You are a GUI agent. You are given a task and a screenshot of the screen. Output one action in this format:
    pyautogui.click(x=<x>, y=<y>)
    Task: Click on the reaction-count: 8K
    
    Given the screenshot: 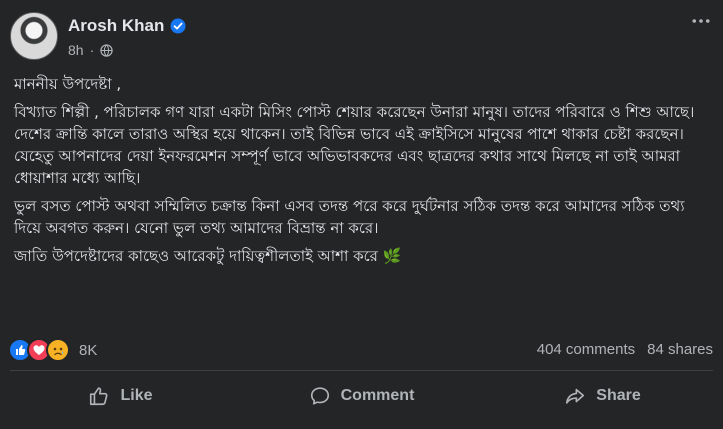 What is the action you would take?
    pyautogui.click(x=88, y=350)
    